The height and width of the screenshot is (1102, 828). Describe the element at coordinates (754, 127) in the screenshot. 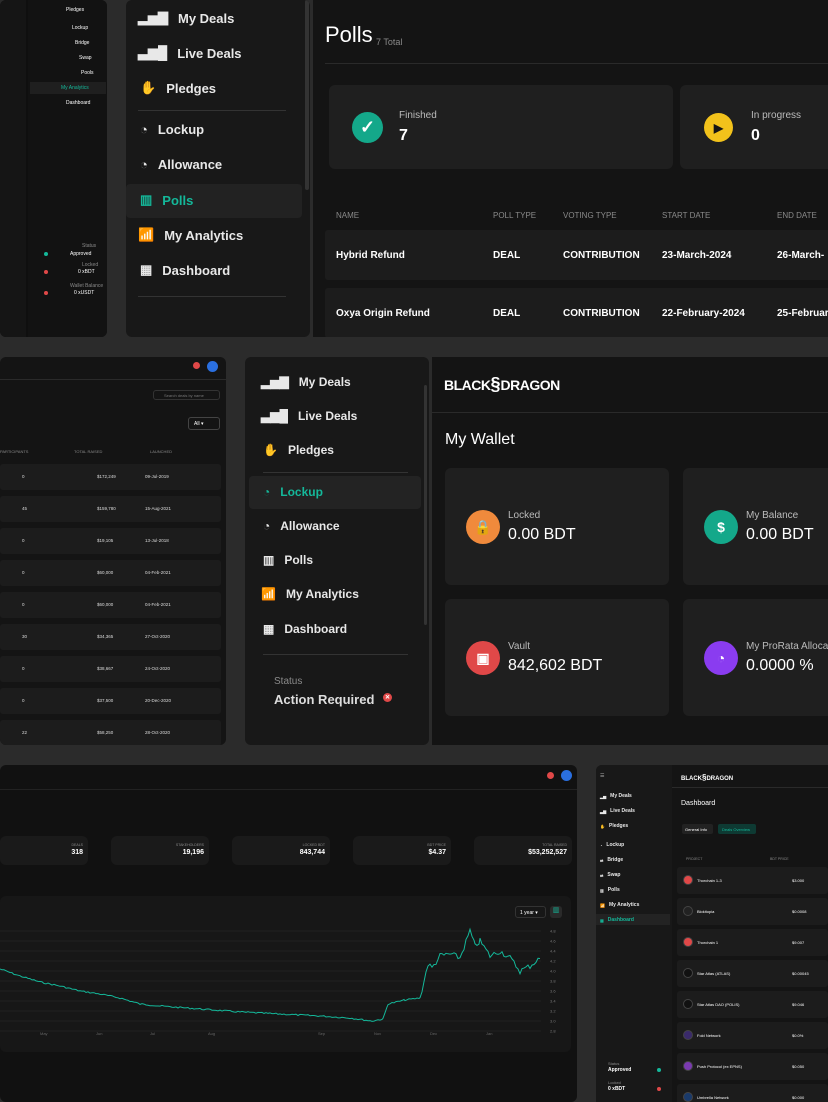

I see `inprogress-card: ▶ In progress 0` at that location.